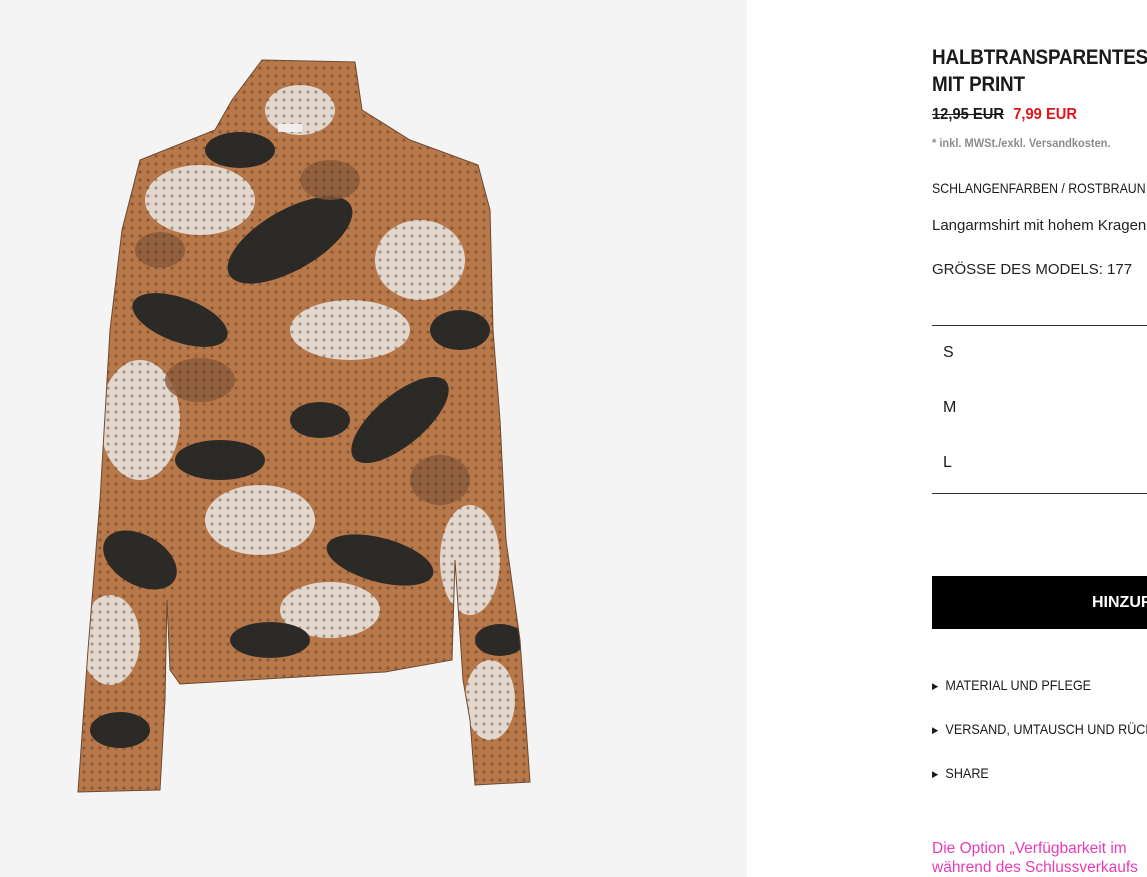 The image size is (1147, 877). I want to click on product-title-line2: MIT PRINT, so click(978, 84).